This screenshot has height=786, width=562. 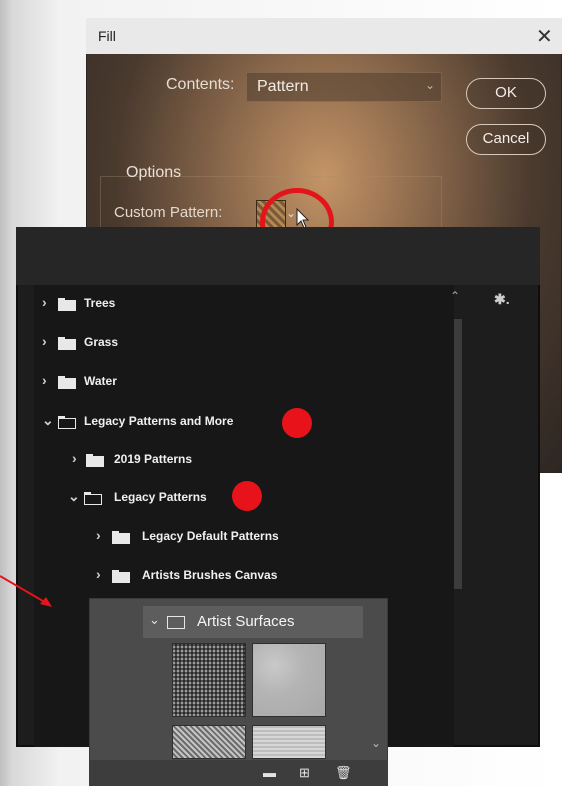 What do you see at coordinates (100, 303) in the screenshot?
I see `tree-label: Trees` at bounding box center [100, 303].